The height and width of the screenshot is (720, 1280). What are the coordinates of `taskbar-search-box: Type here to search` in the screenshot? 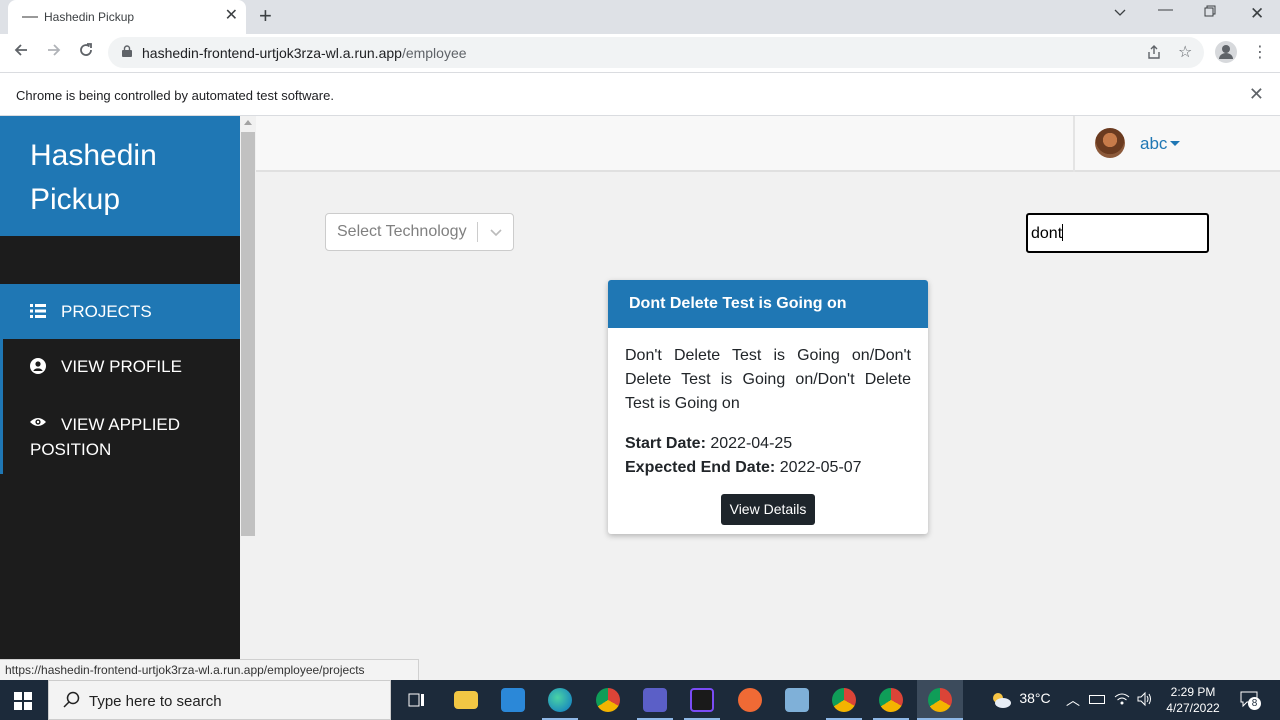 It's located at (219, 700).